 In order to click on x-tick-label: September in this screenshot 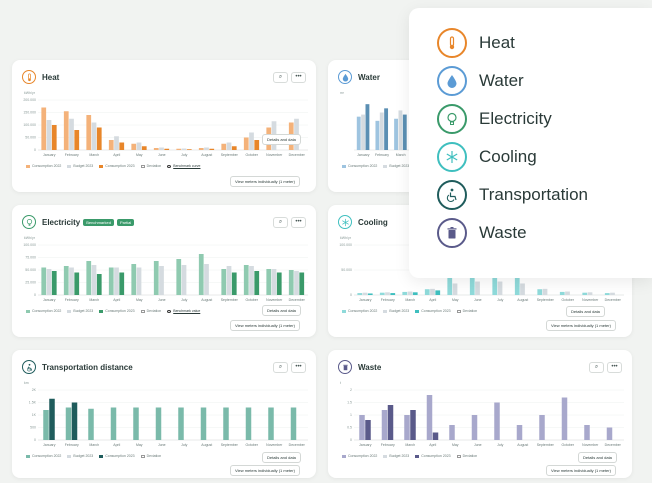, I will do `click(230, 445)`.